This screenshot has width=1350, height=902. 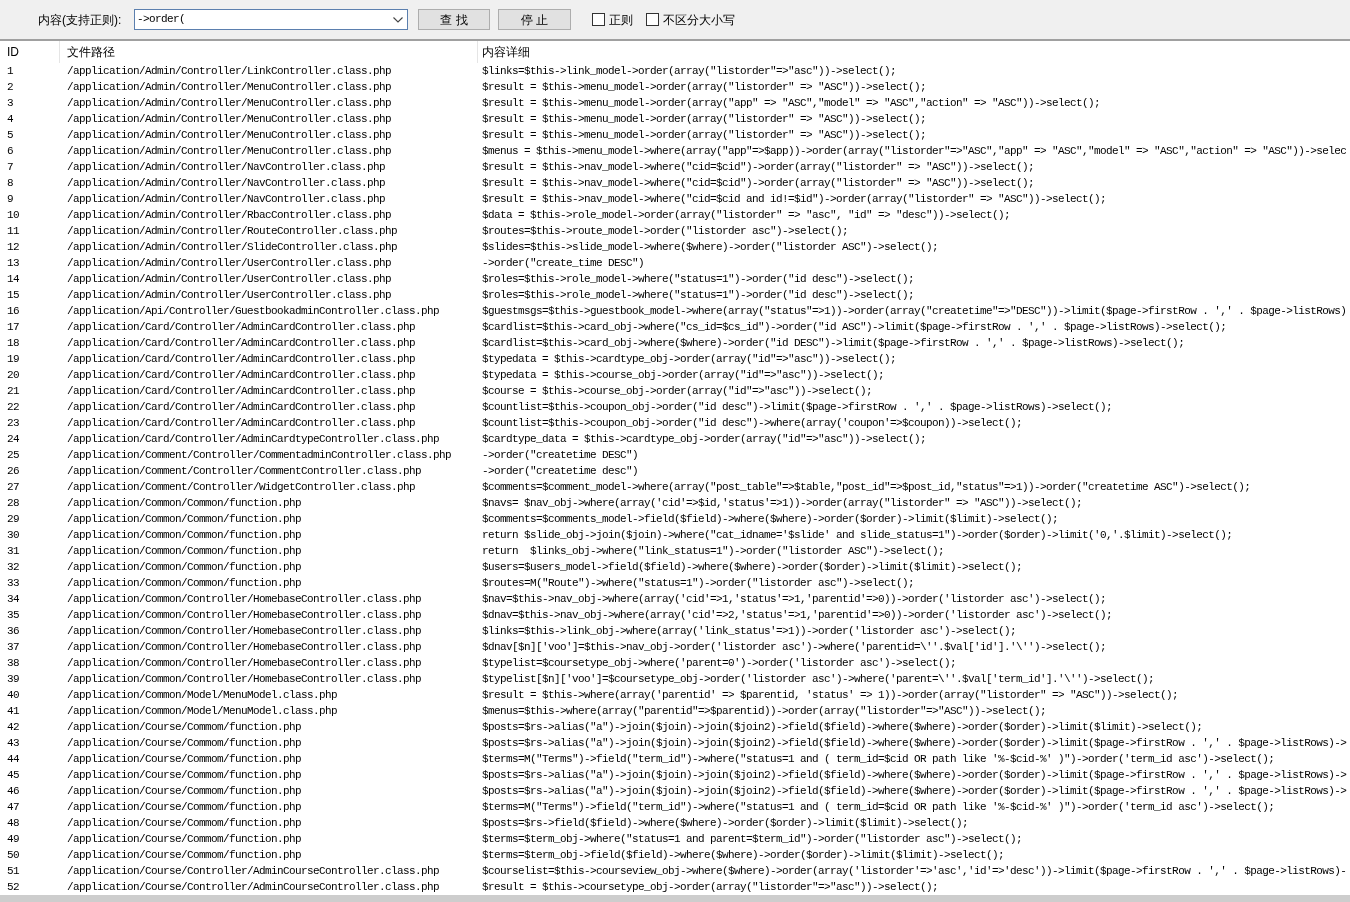 I want to click on horizontal-scrollbar, so click(x=675, y=898).